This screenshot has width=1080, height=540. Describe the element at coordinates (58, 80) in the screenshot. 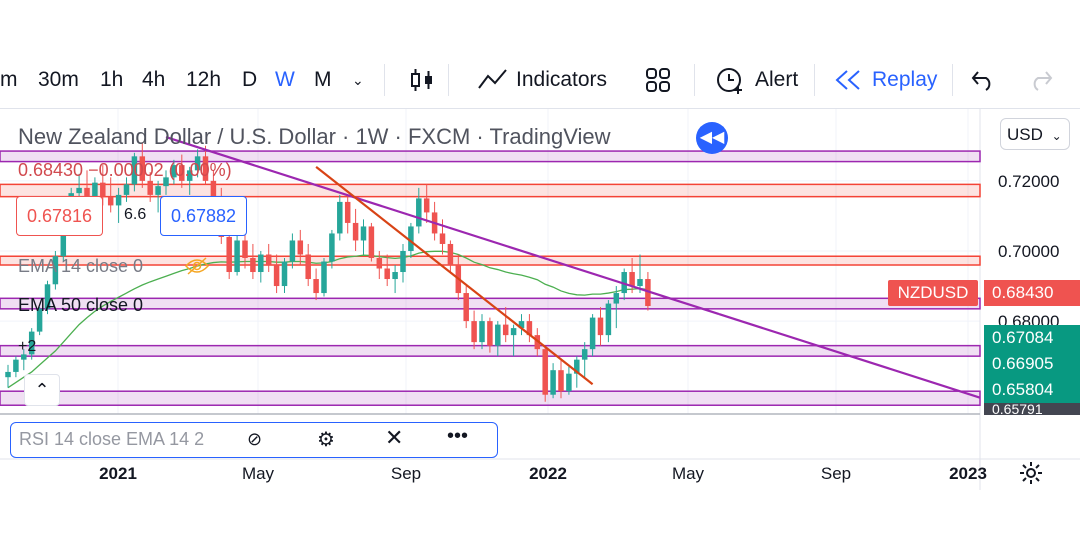

I see `interval-30m: 30m` at that location.